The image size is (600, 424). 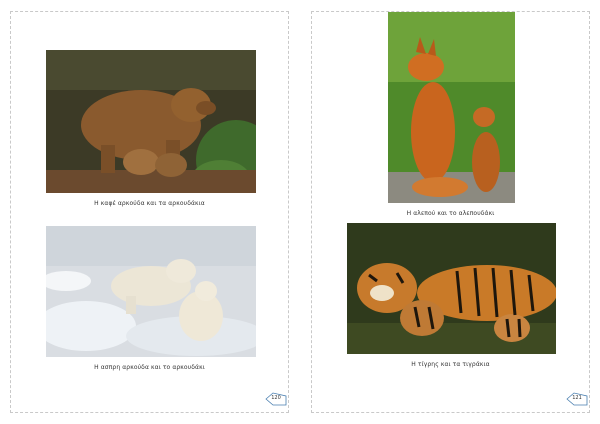 I want to click on tiger-photo, so click(x=451, y=288).